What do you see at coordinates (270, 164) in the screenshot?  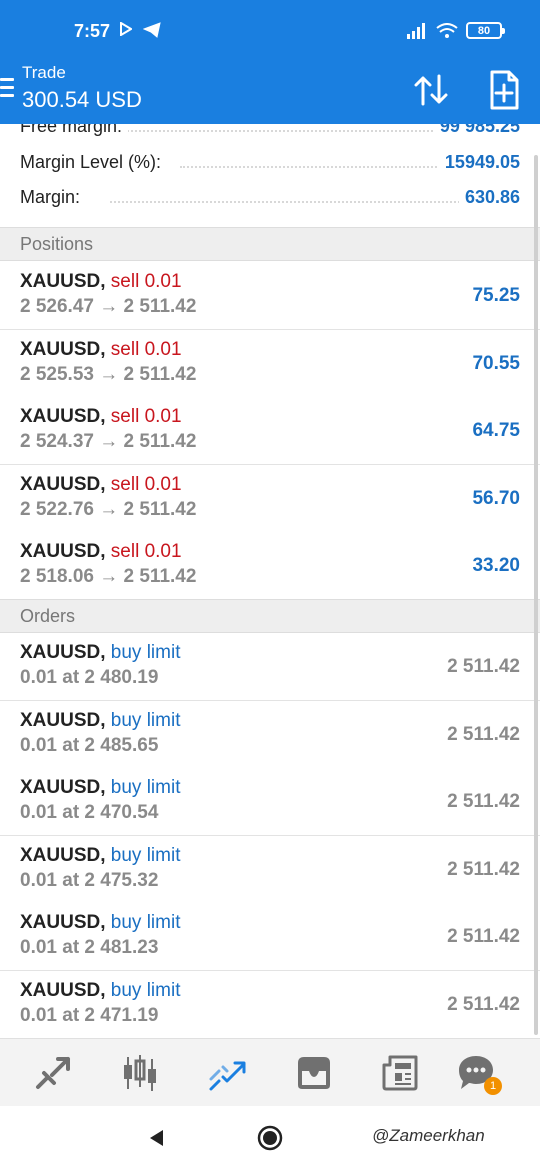 I see `summary-margin-level: Margin Level (%): 15949.05` at bounding box center [270, 164].